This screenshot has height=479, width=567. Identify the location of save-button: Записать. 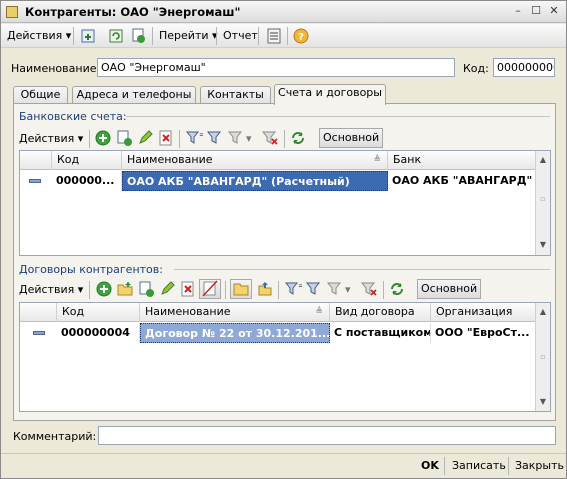
(479, 465).